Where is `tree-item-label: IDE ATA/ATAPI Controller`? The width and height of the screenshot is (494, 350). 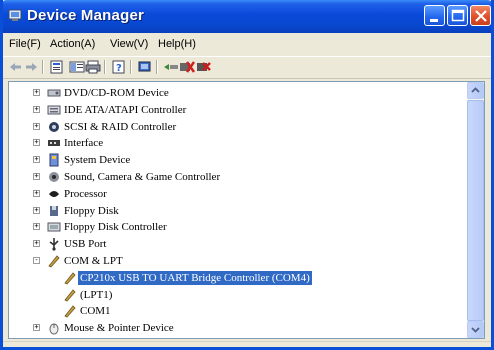 tree-item-label: IDE ATA/ATAPI Controller is located at coordinates (125, 110).